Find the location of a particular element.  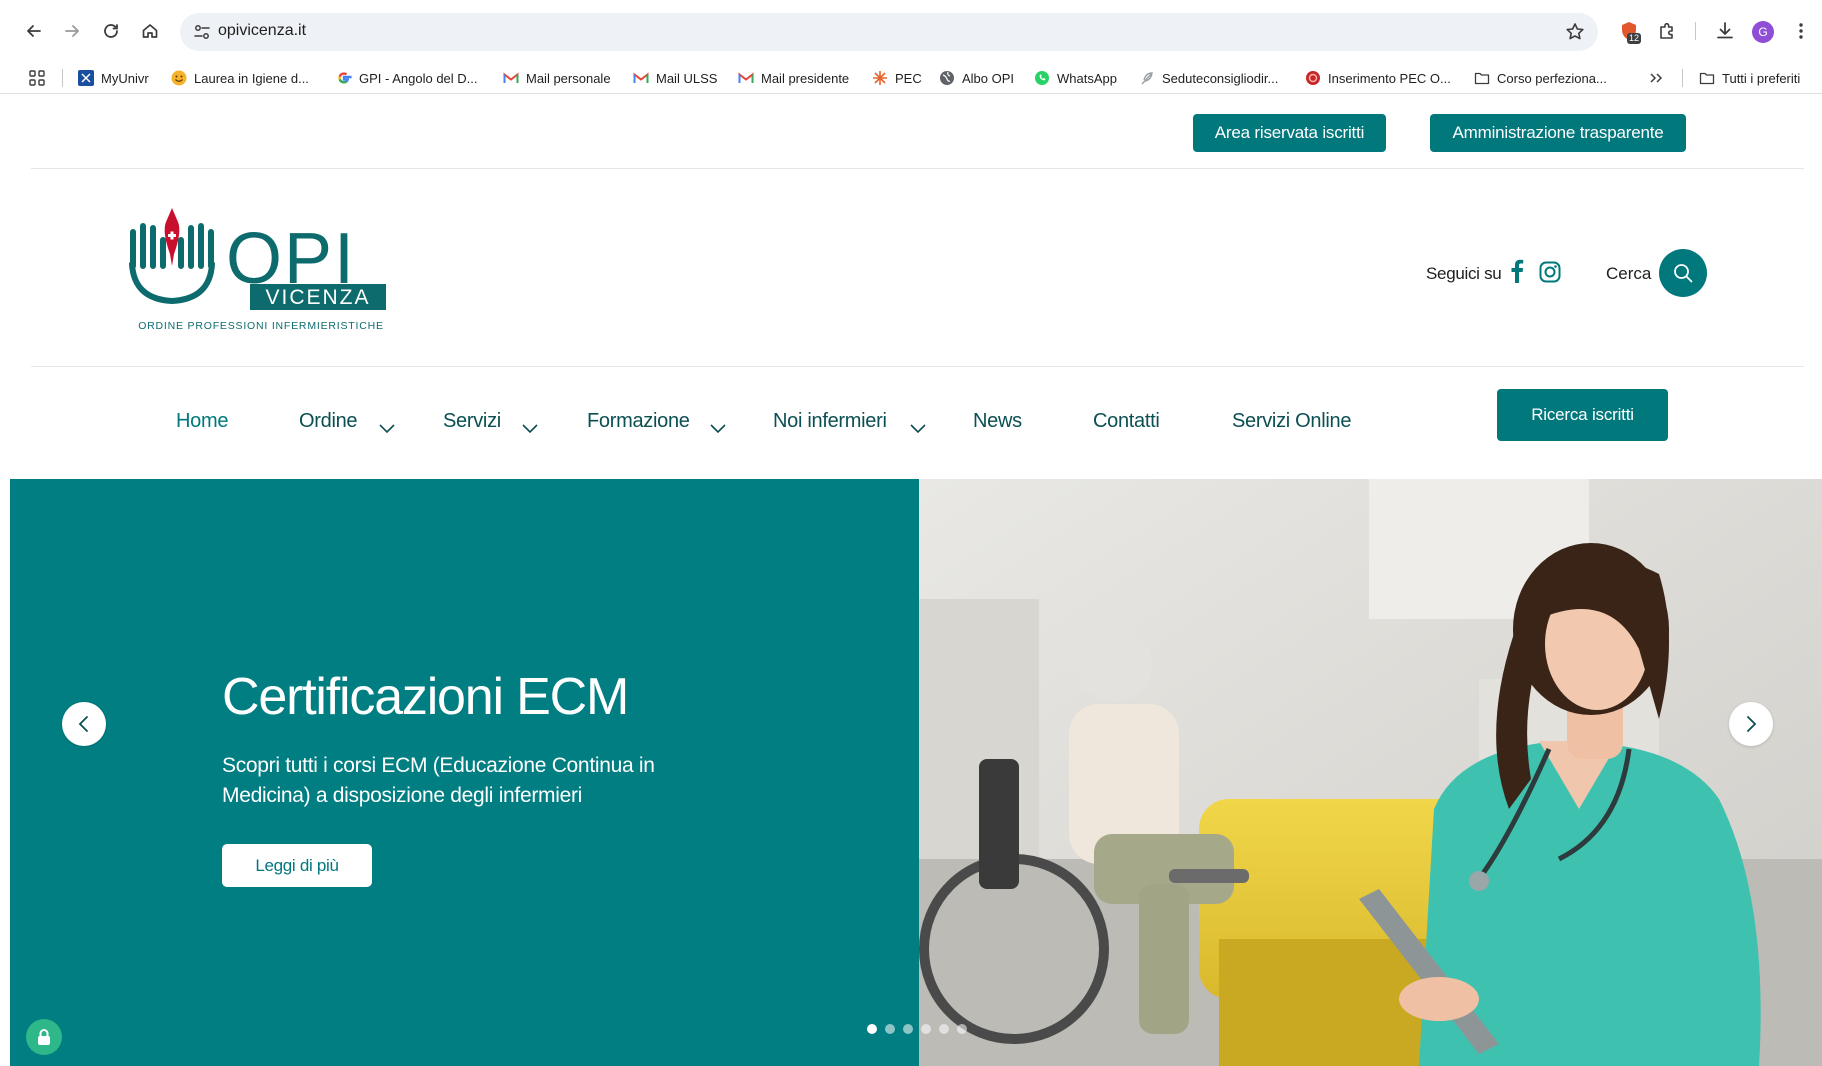

more-vertical-icon is located at coordinates (1801, 31).